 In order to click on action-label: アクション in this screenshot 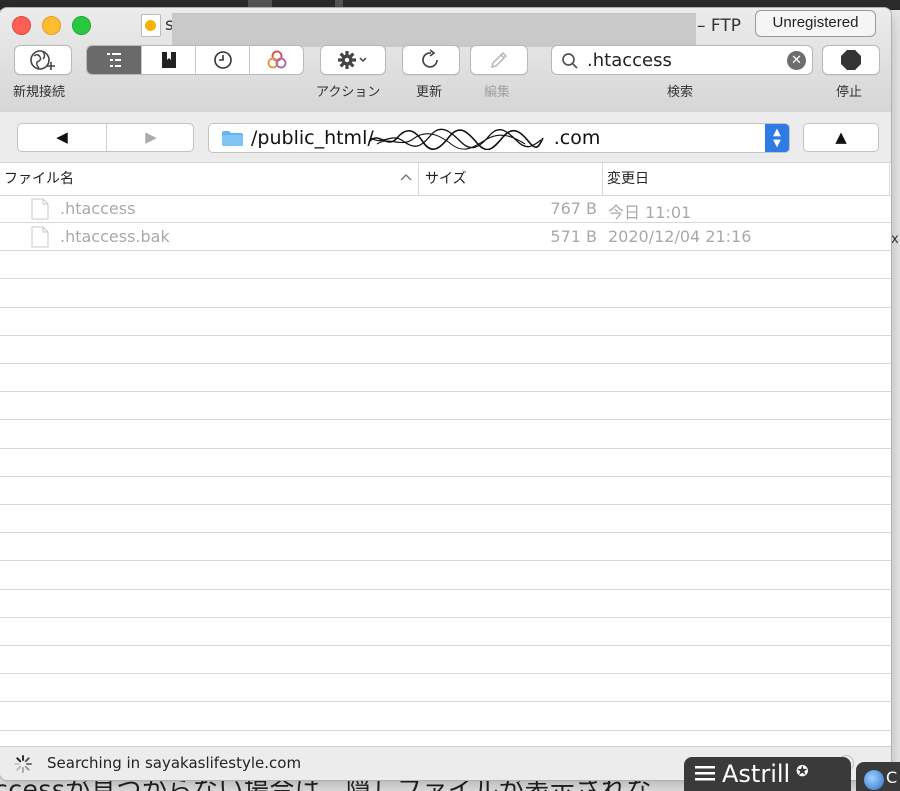, I will do `click(348, 92)`.